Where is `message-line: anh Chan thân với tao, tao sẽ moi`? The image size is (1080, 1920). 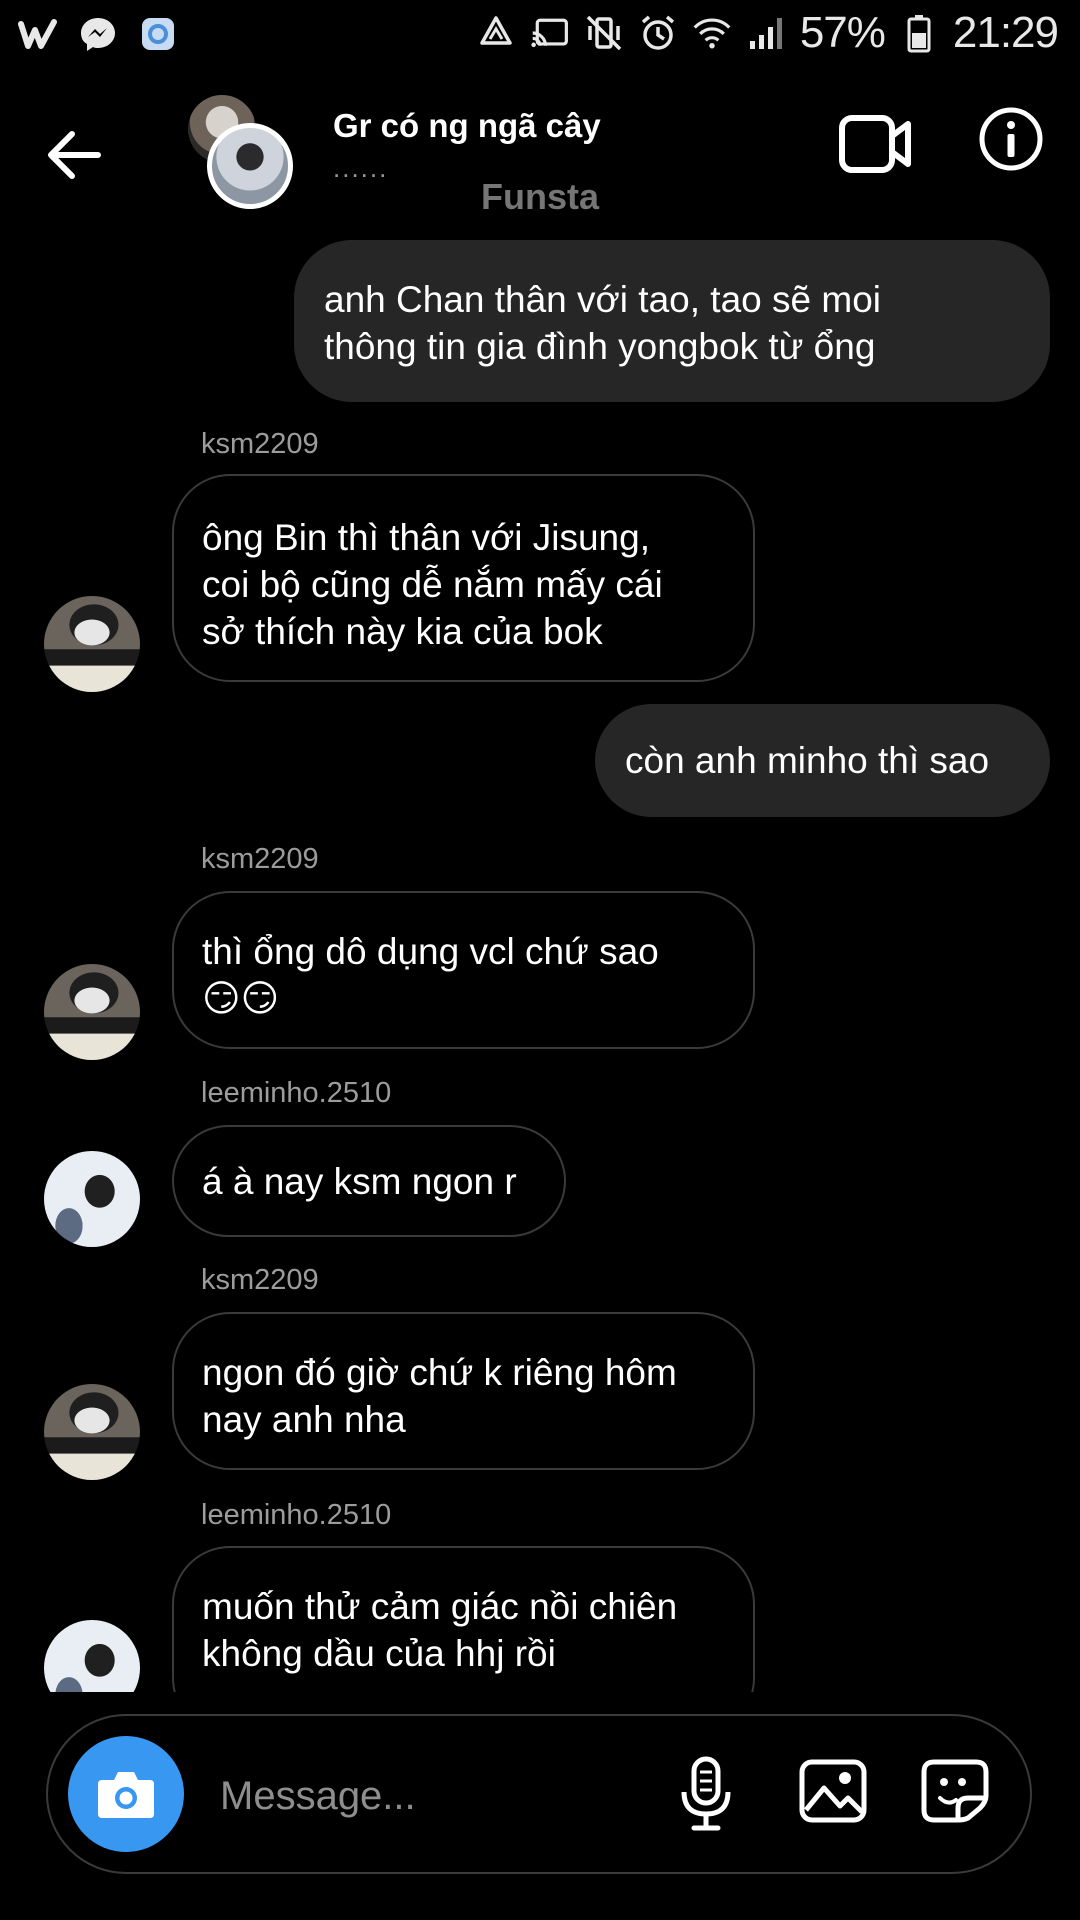
message-line: anh Chan thân với tao, tao sẽ moi is located at coordinates (602, 299).